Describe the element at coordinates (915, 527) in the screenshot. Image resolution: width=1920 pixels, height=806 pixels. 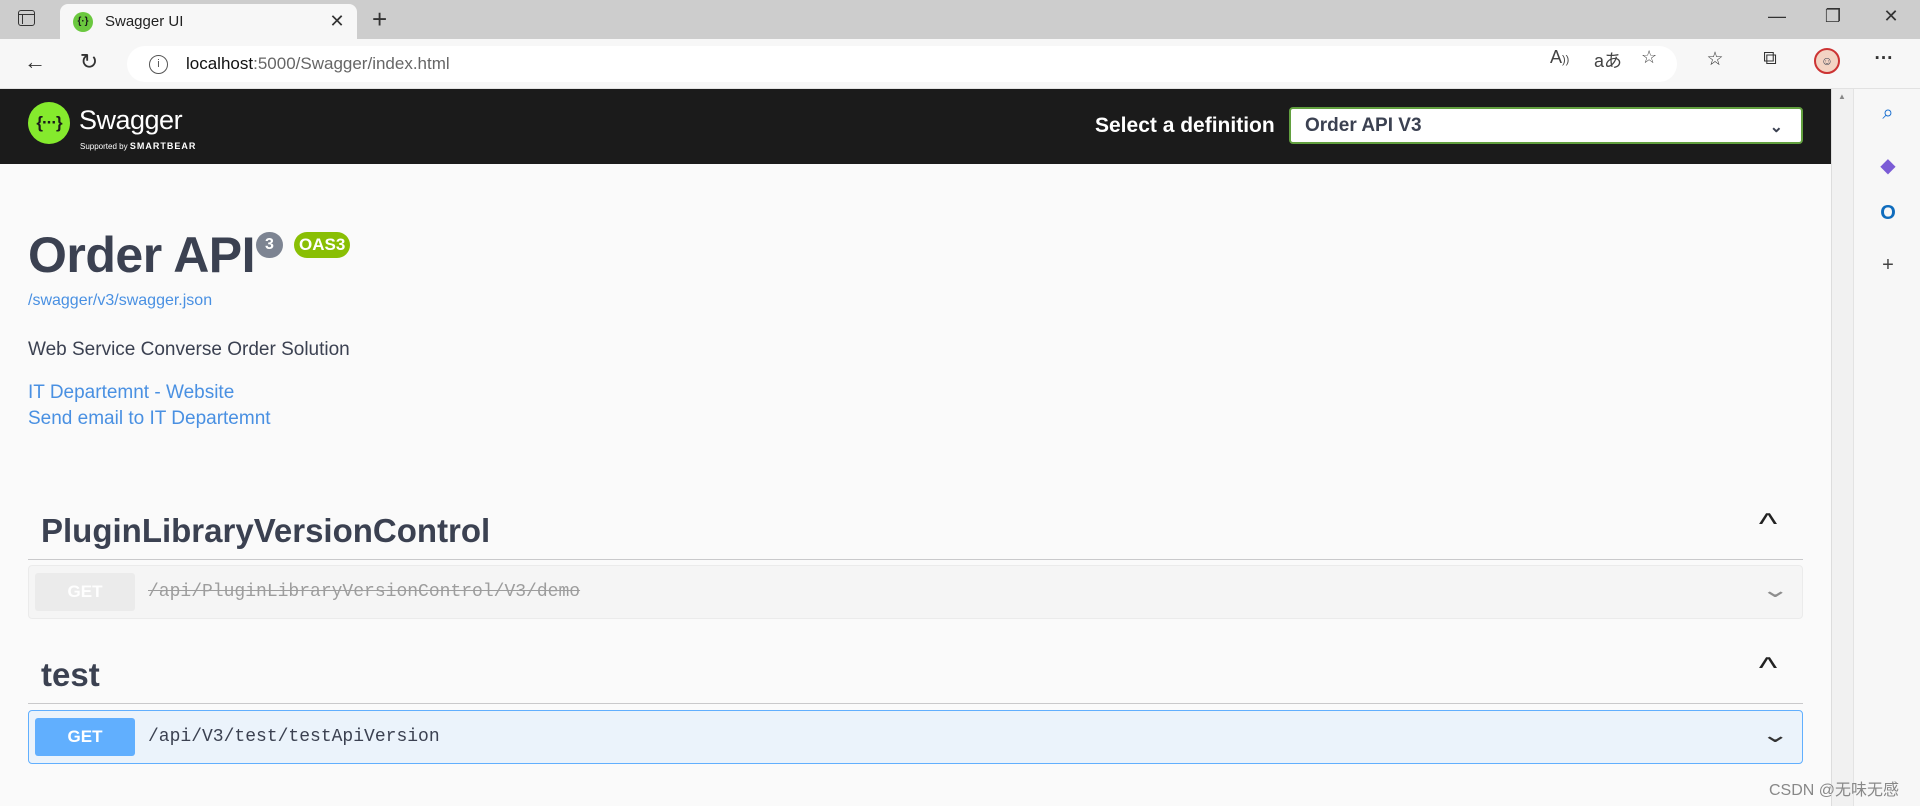
I see `tag-header-pluginlibraryversioncontrol: PluginLibraryVersionControl ^` at that location.